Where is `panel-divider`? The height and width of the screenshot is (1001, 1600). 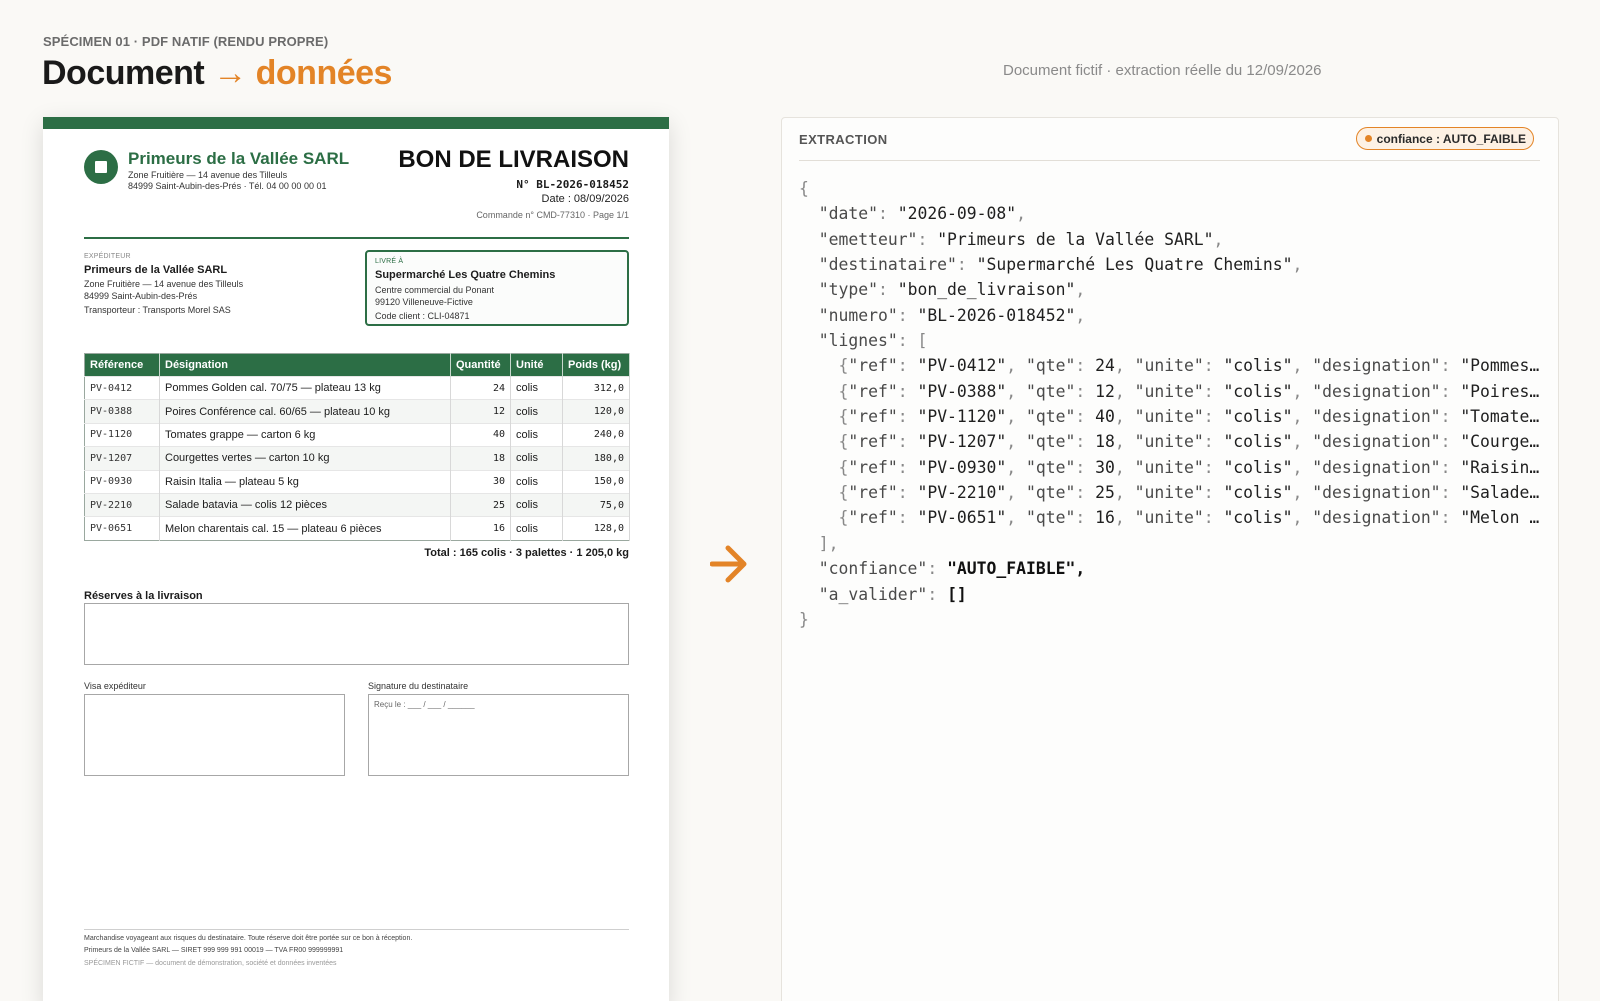 panel-divider is located at coordinates (1169, 160).